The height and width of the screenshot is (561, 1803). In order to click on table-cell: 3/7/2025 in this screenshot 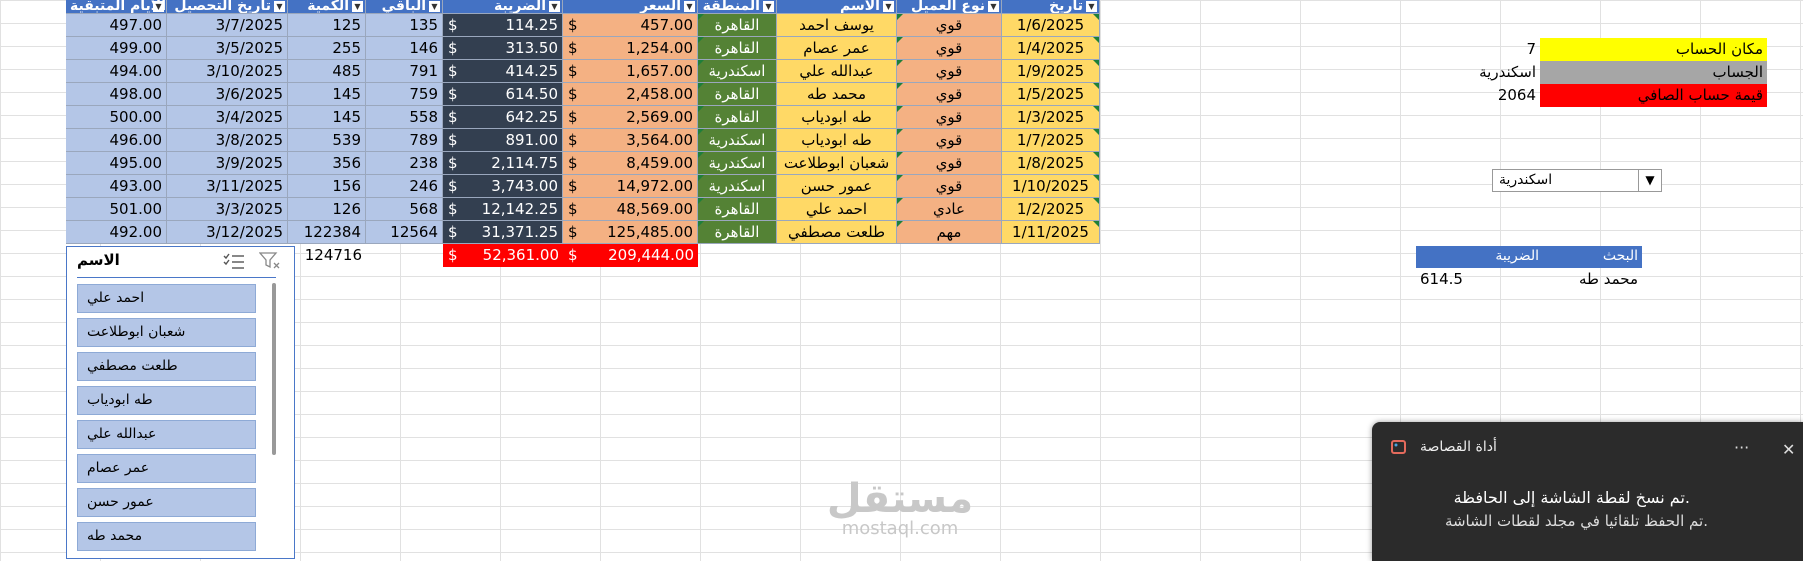, I will do `click(227, 25)`.